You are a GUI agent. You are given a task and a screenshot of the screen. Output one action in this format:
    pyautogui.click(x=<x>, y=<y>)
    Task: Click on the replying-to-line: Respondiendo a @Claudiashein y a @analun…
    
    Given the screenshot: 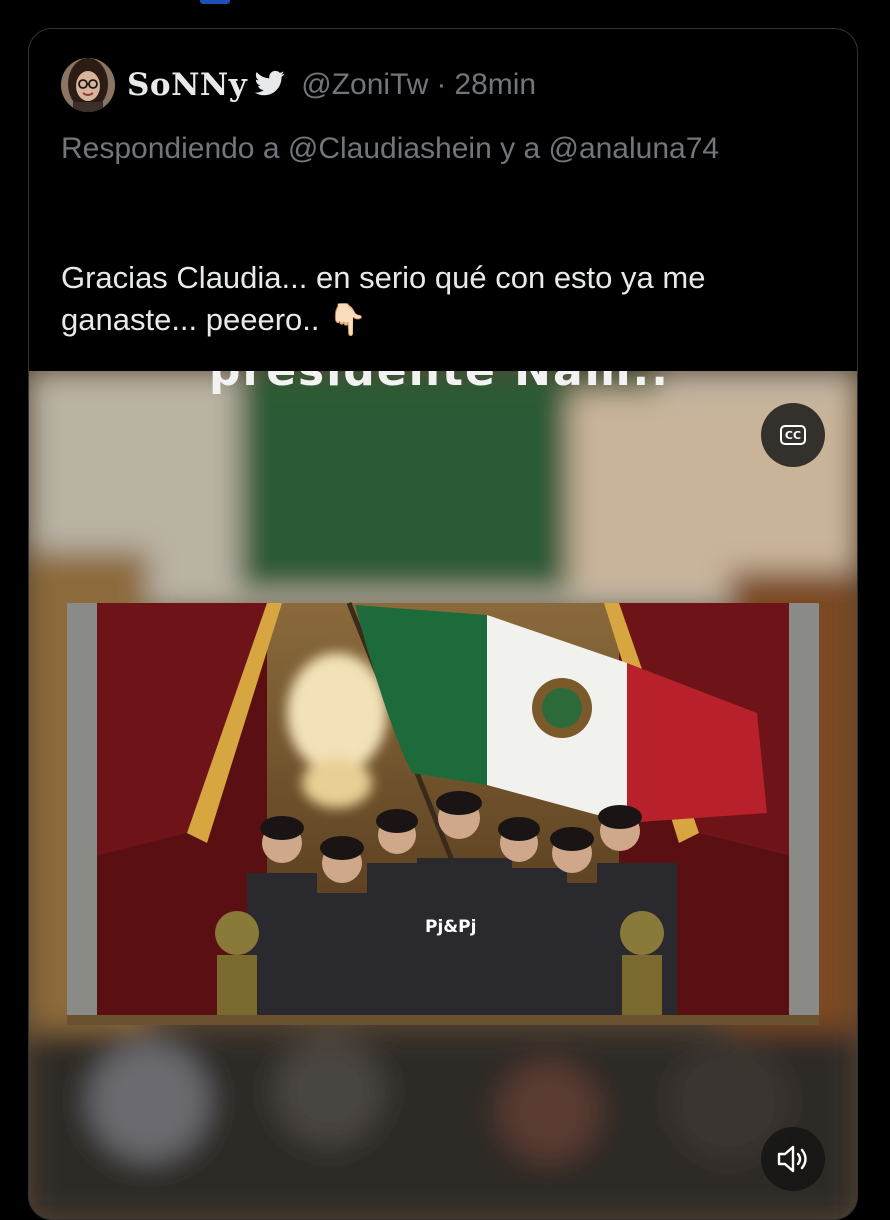 What is the action you would take?
    pyautogui.click(x=441, y=149)
    